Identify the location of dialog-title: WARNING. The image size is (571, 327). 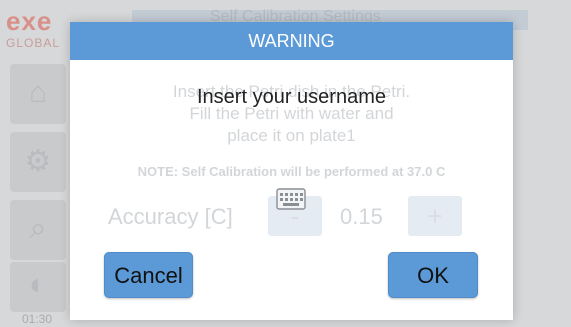
(291, 41).